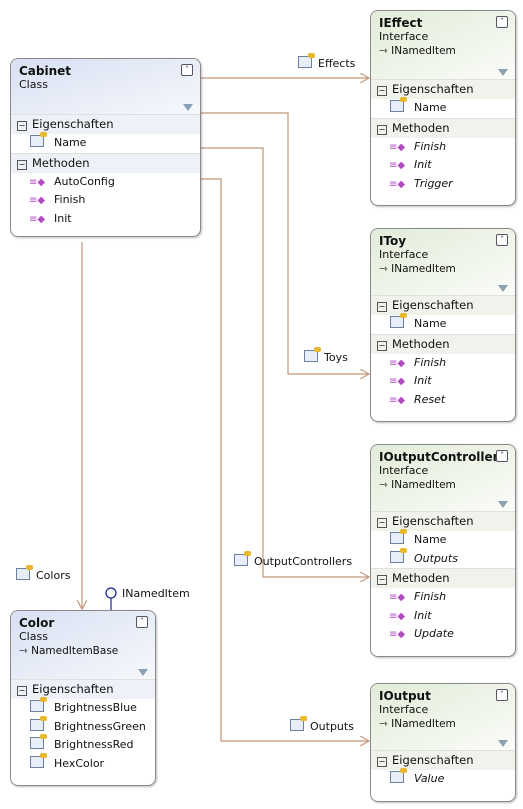  What do you see at coordinates (443, 478) in the screenshot?
I see `class-header: IOutputController Interface ⇾ INamedItem ˄` at bounding box center [443, 478].